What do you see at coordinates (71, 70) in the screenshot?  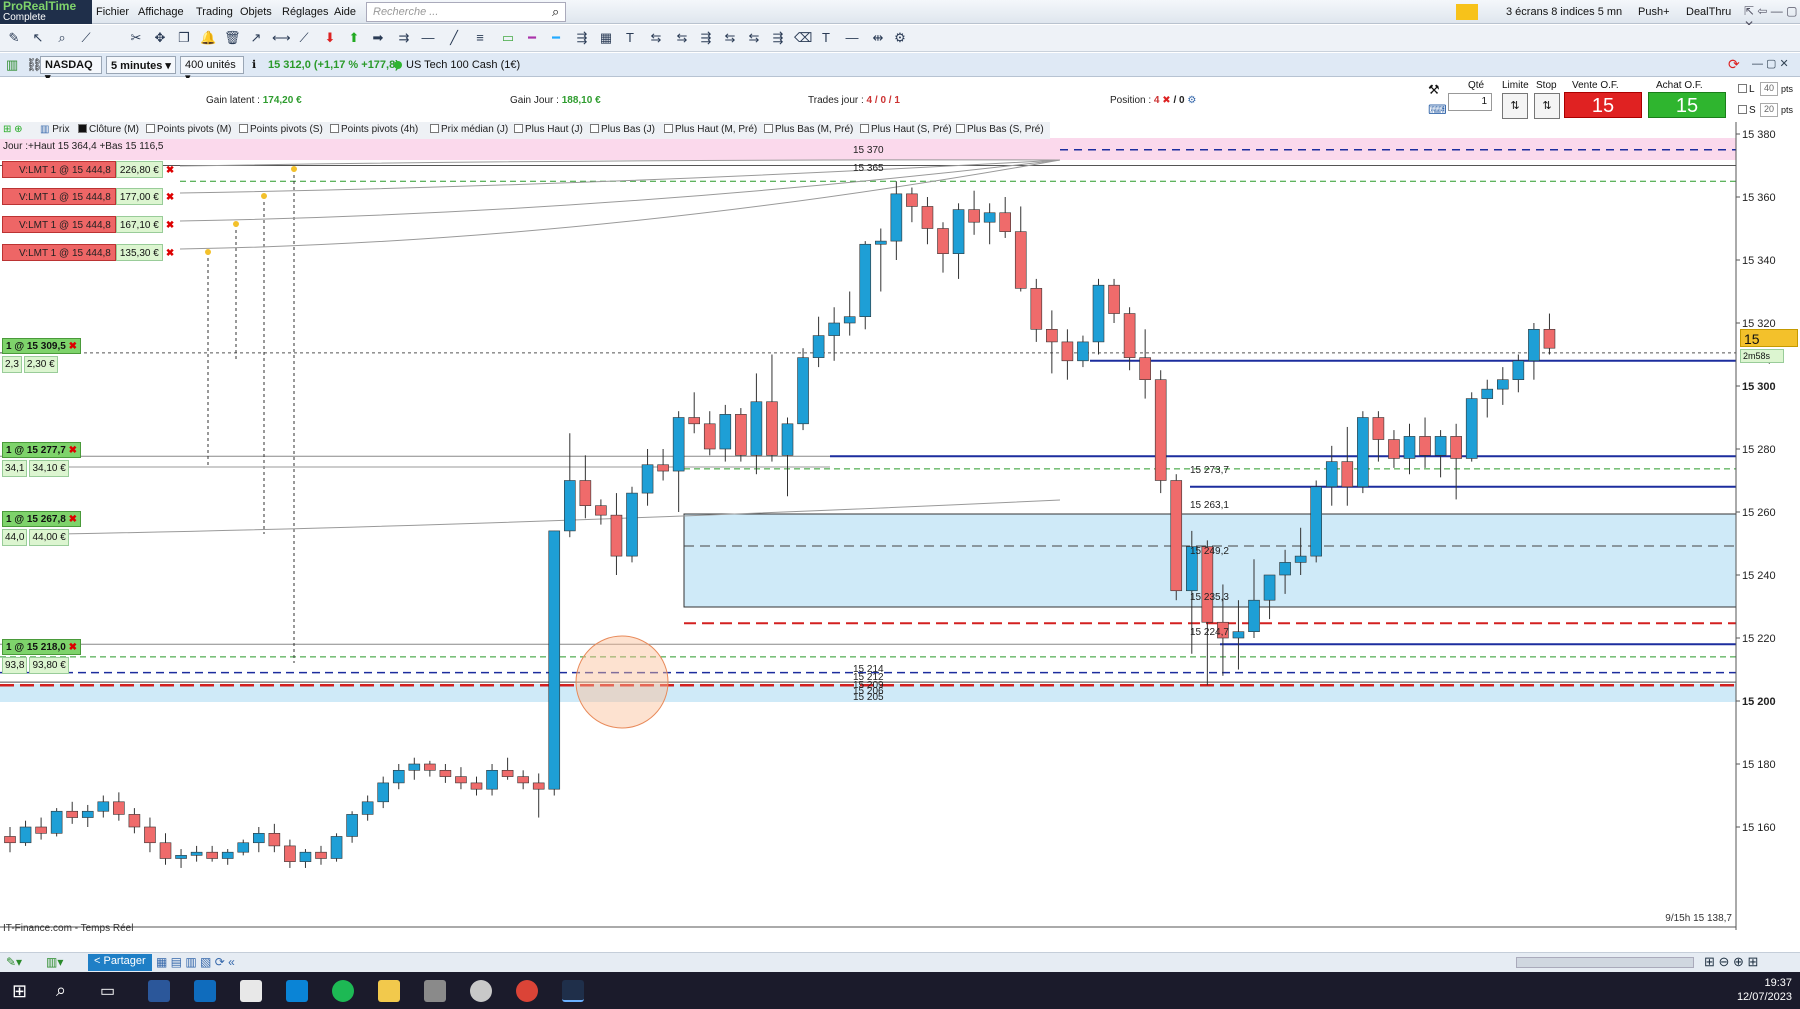 I see `market-select: NASDAQ ▾` at bounding box center [71, 70].